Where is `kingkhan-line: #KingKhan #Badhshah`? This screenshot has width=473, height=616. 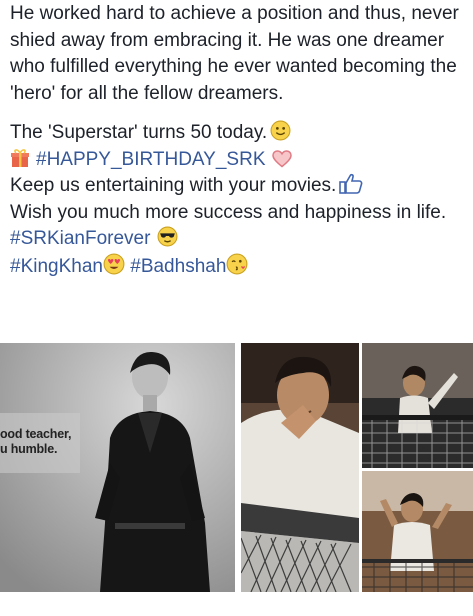
kingkhan-line: #KingKhan #Badhshah is located at coordinates (239, 267).